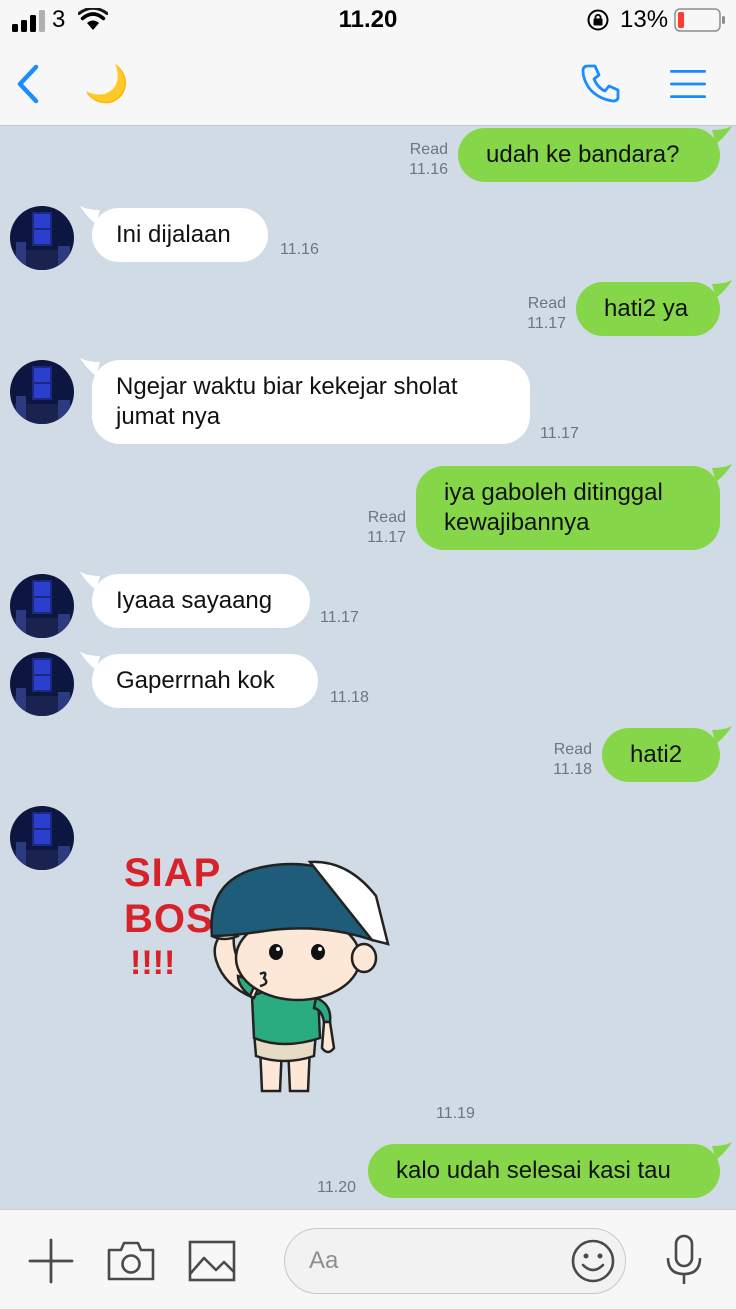 This screenshot has height=1309, width=736. What do you see at coordinates (601, 83) in the screenshot?
I see `phone-icon` at bounding box center [601, 83].